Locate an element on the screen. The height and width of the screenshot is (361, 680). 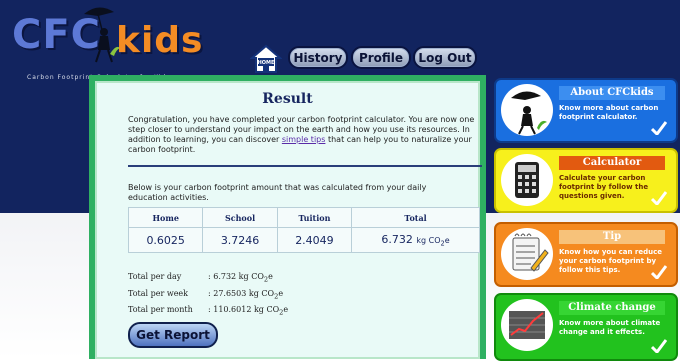
history-button: History is located at coordinates (318, 57).